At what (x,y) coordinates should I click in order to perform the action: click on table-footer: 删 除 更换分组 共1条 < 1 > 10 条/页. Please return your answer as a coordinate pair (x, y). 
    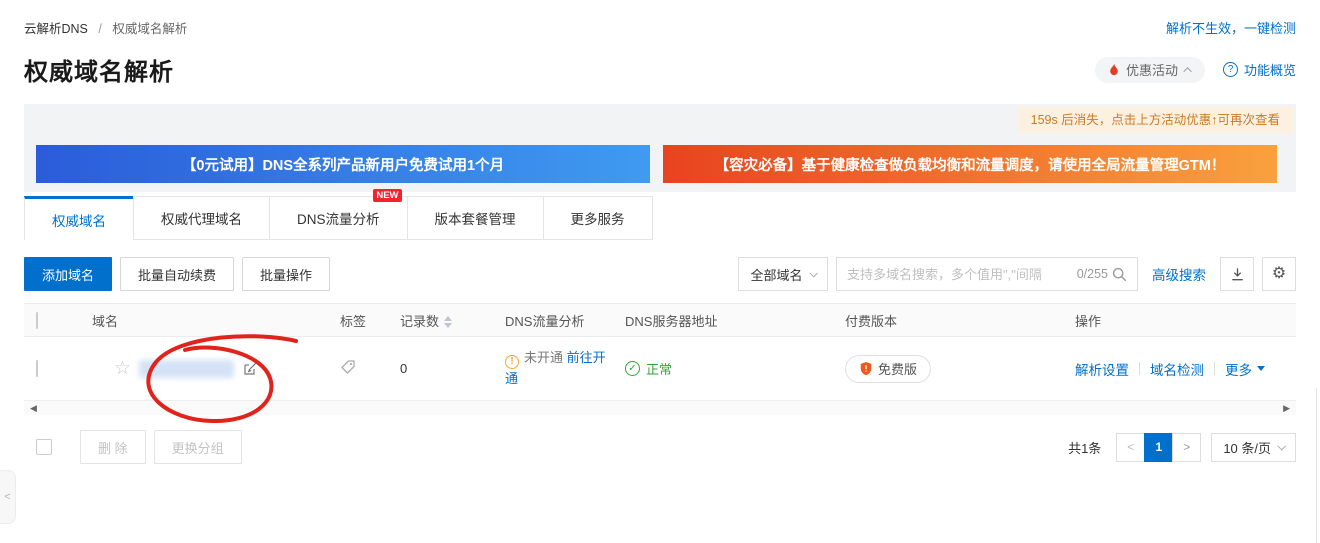
    Looking at the image, I should click on (660, 447).